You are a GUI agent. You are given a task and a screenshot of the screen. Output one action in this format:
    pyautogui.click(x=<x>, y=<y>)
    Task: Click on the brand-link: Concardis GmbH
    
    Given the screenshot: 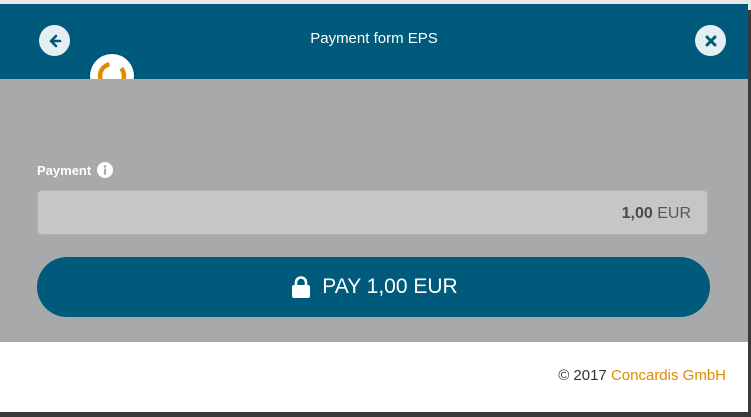 What is the action you would take?
    pyautogui.click(x=668, y=375)
    